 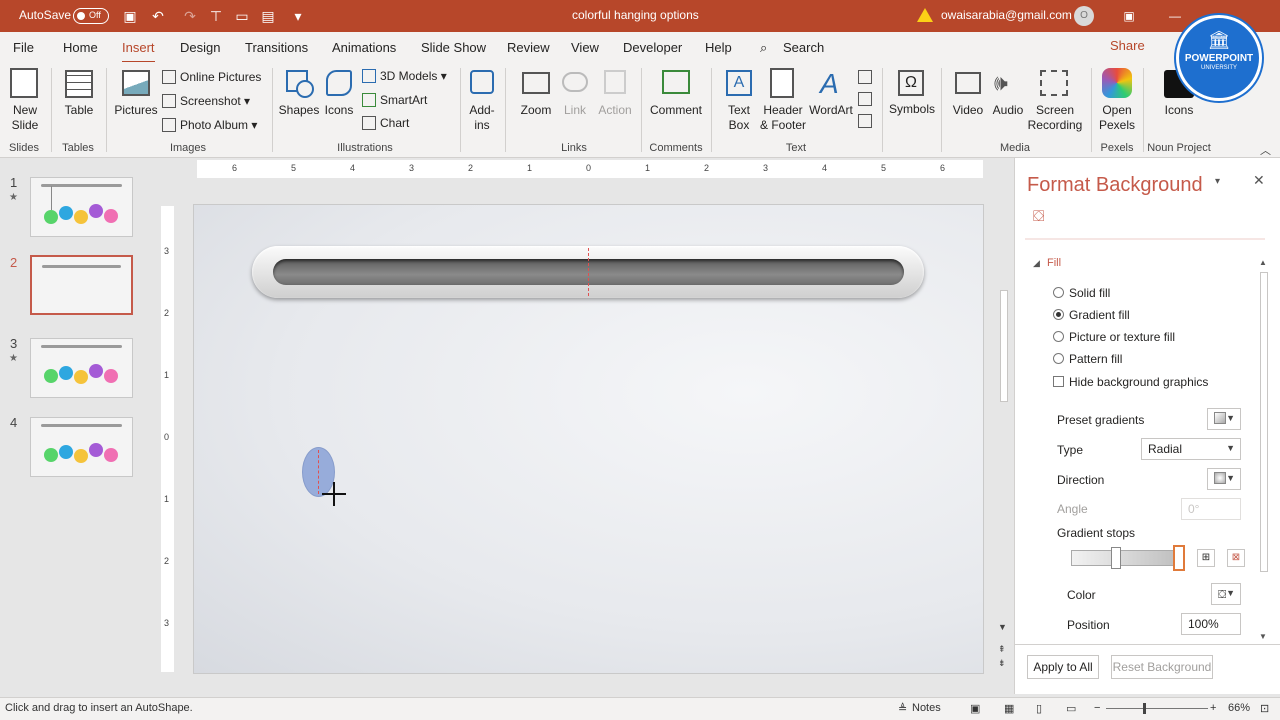 I want to click on comment-button: Comment, so click(x=676, y=110).